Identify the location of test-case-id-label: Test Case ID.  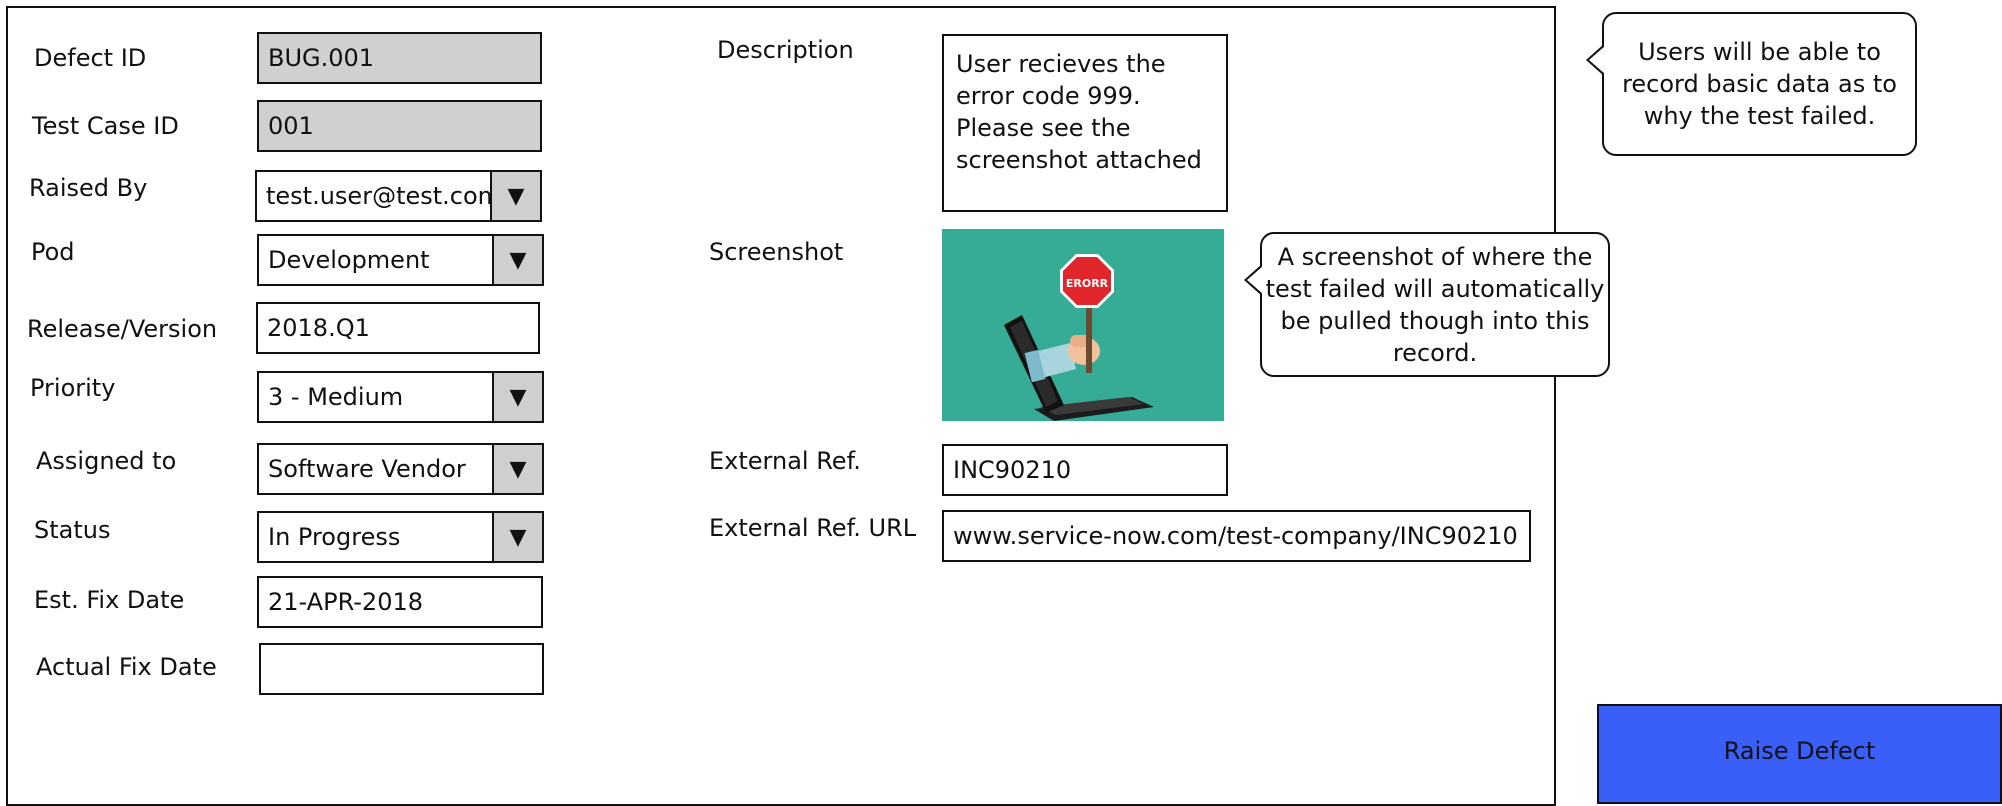
(105, 126).